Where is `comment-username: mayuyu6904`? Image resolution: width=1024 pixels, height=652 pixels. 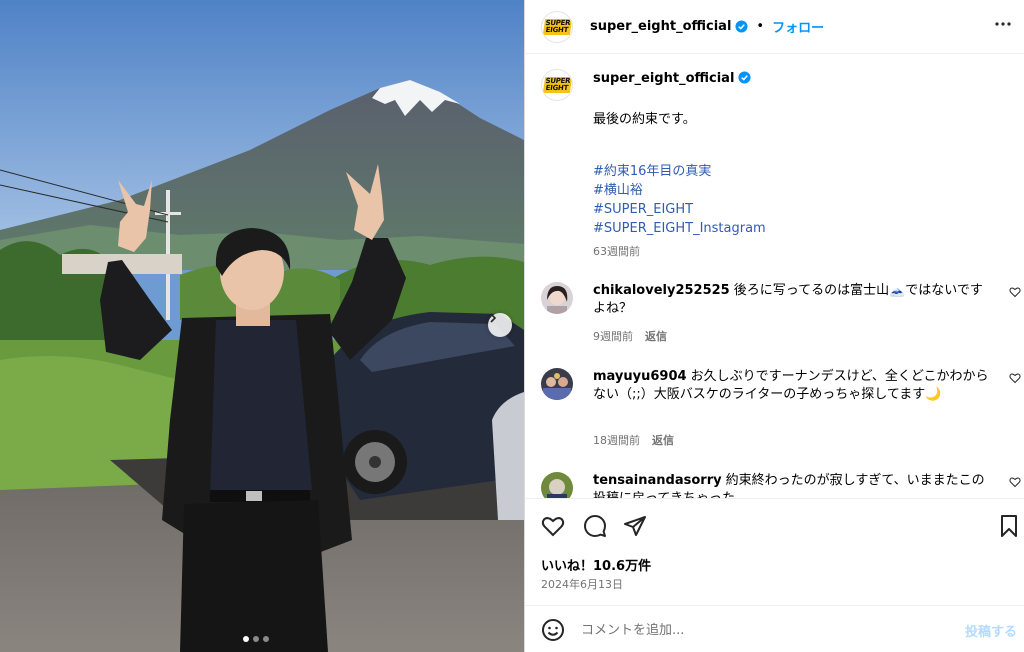 comment-username: mayuyu6904 is located at coordinates (640, 376).